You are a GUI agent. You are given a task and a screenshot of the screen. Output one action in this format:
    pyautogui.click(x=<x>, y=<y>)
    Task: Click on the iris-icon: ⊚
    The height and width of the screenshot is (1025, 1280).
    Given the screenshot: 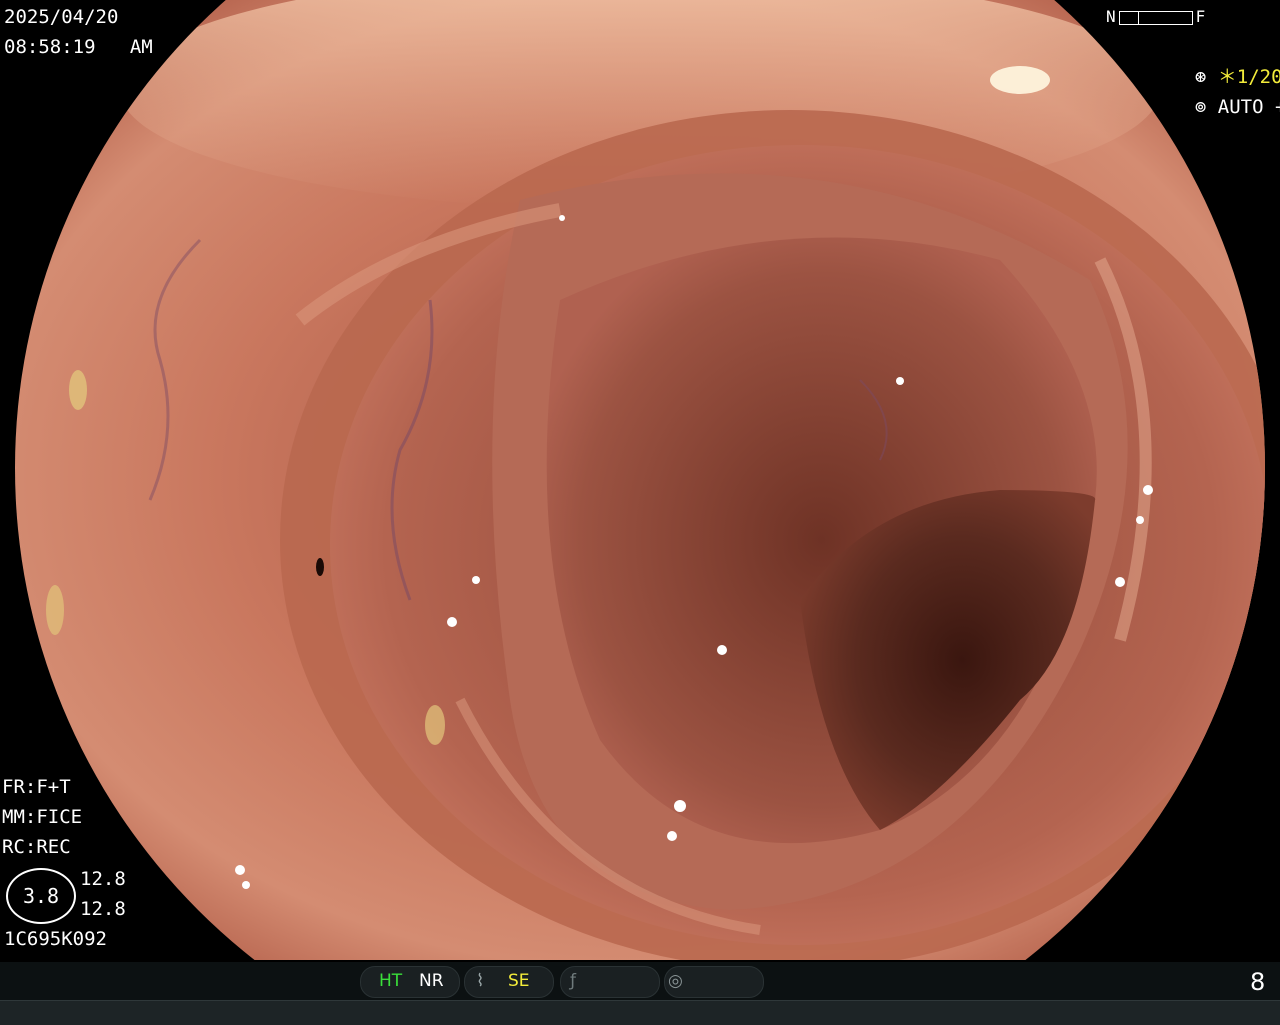 What is the action you would take?
    pyautogui.click(x=1200, y=107)
    